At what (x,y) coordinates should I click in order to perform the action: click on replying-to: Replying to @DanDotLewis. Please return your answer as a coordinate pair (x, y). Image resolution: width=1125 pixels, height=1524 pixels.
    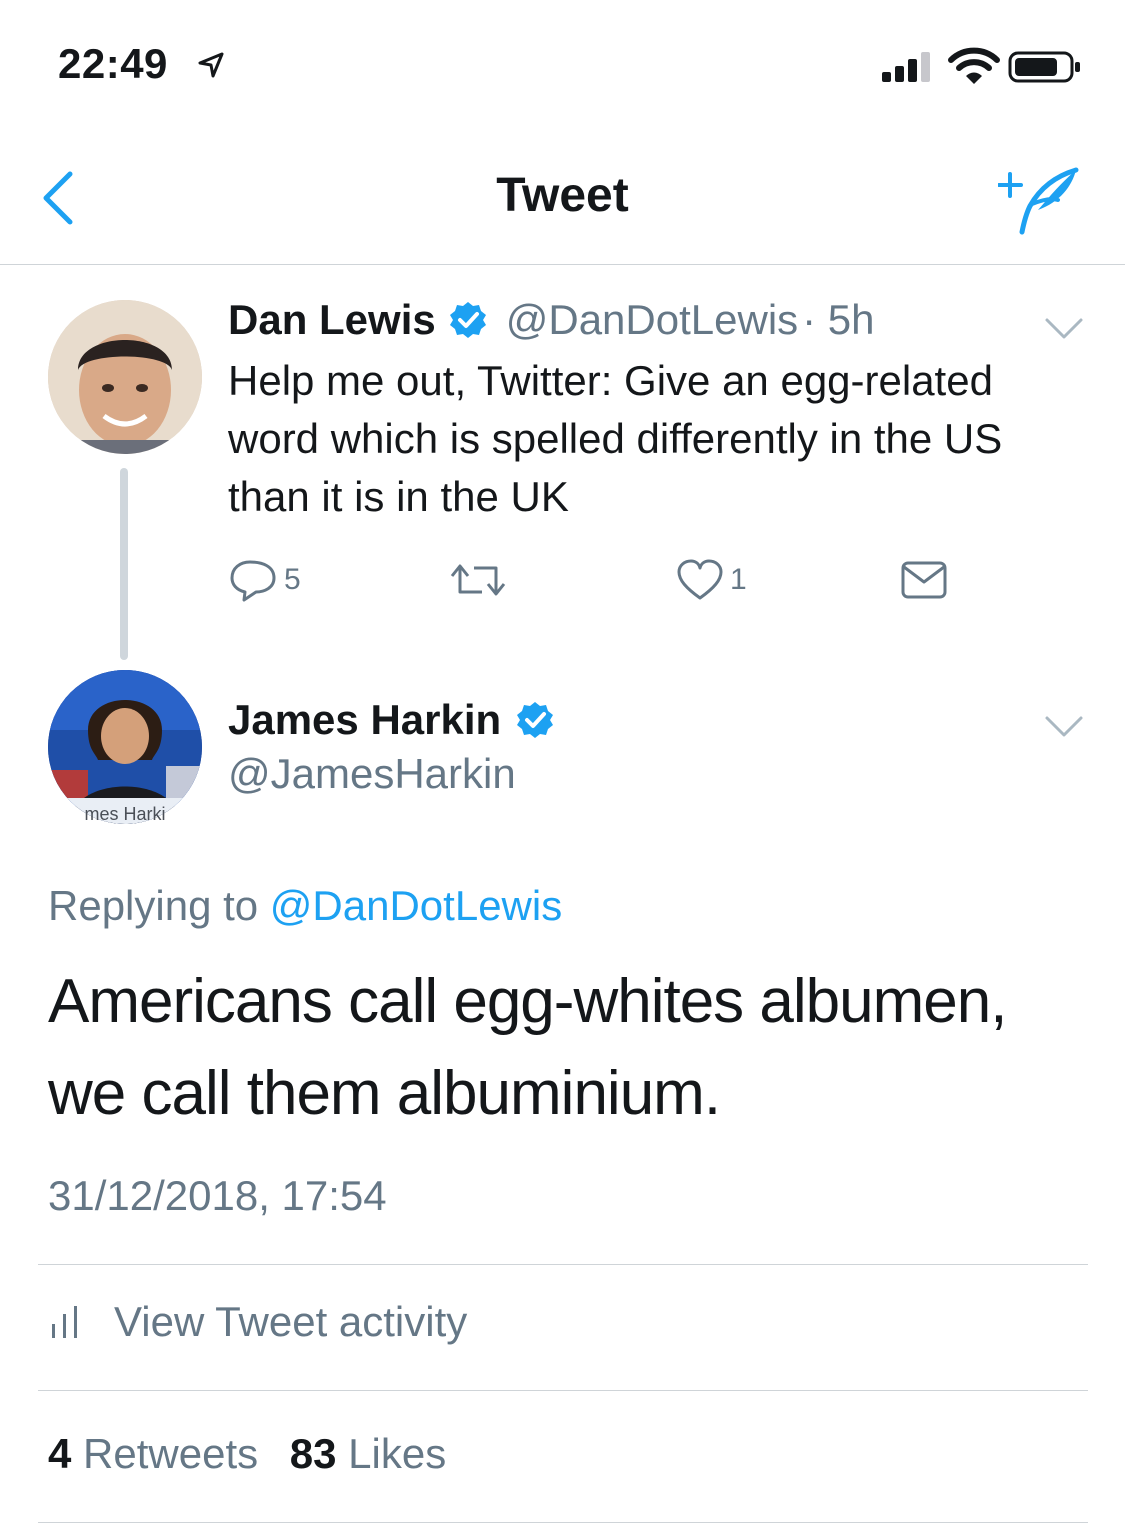
    Looking at the image, I should click on (305, 906).